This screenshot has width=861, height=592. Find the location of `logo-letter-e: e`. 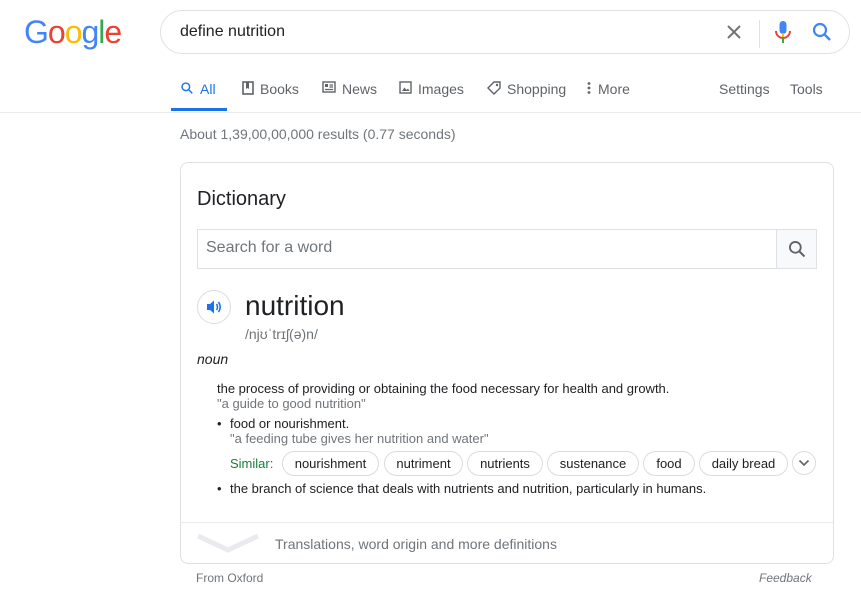

logo-letter-e: e is located at coordinates (113, 32).